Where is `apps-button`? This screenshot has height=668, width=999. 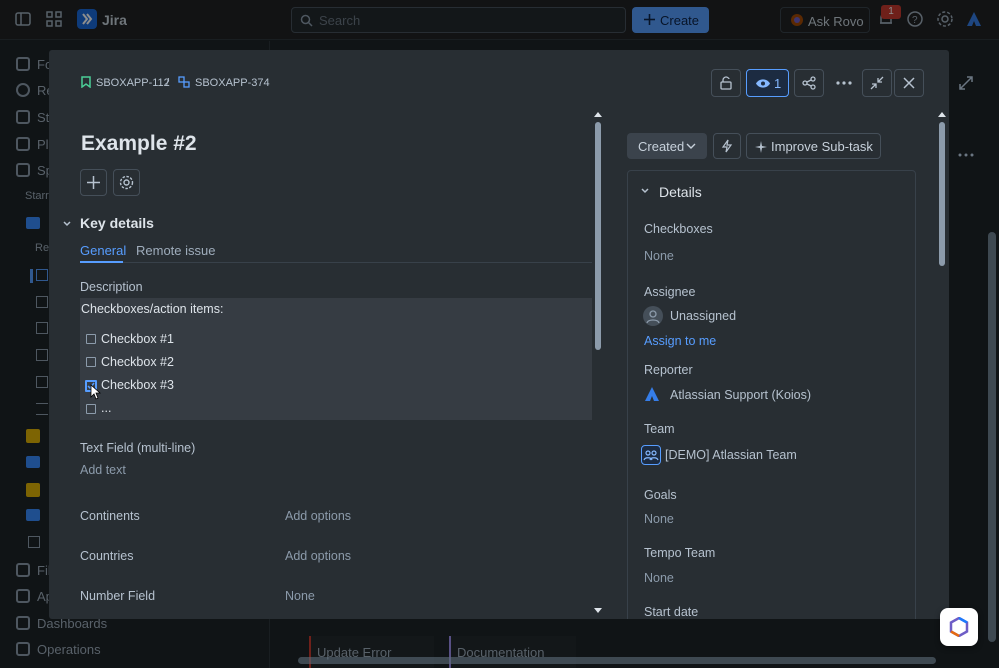 apps-button is located at coordinates (126, 182).